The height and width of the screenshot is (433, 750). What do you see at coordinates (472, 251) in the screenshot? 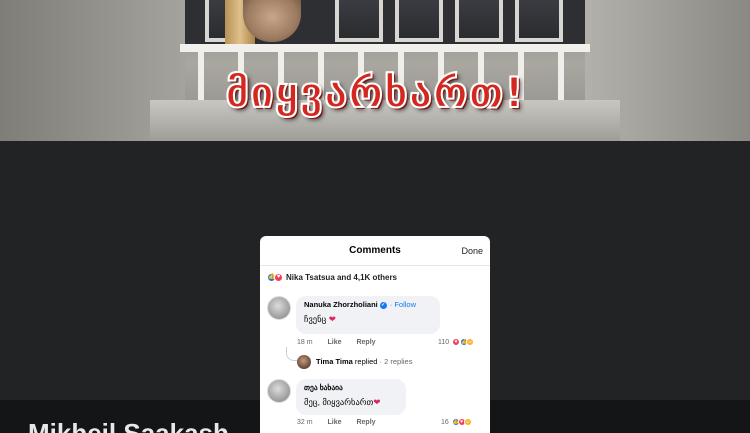
I see `done-button: Done` at bounding box center [472, 251].